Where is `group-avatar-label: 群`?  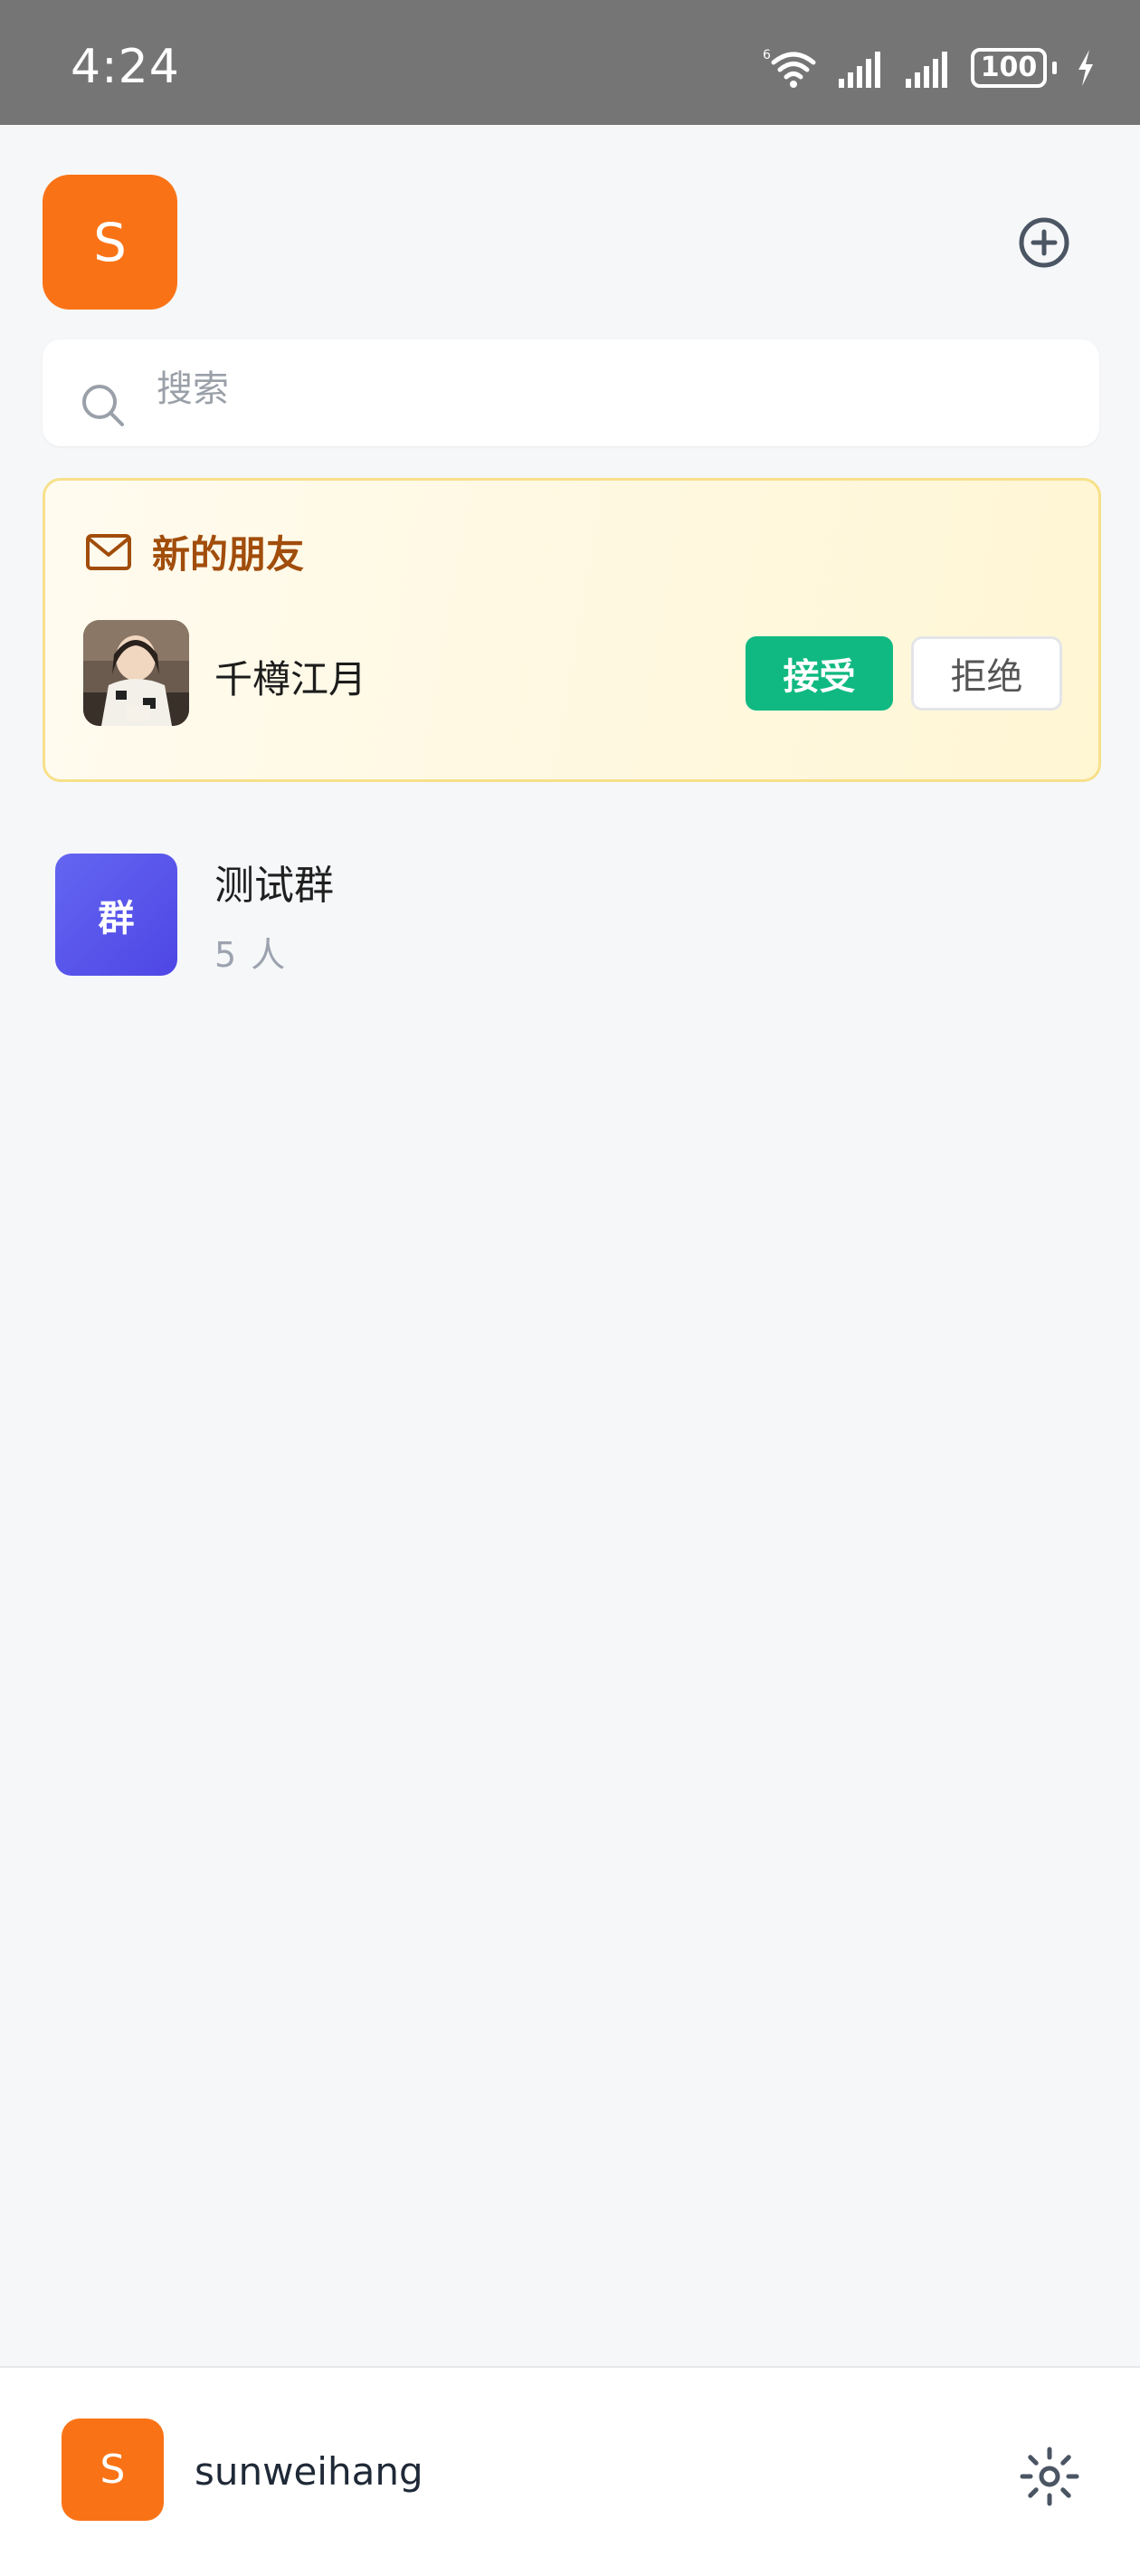
group-avatar-label: 群 is located at coordinates (117, 919).